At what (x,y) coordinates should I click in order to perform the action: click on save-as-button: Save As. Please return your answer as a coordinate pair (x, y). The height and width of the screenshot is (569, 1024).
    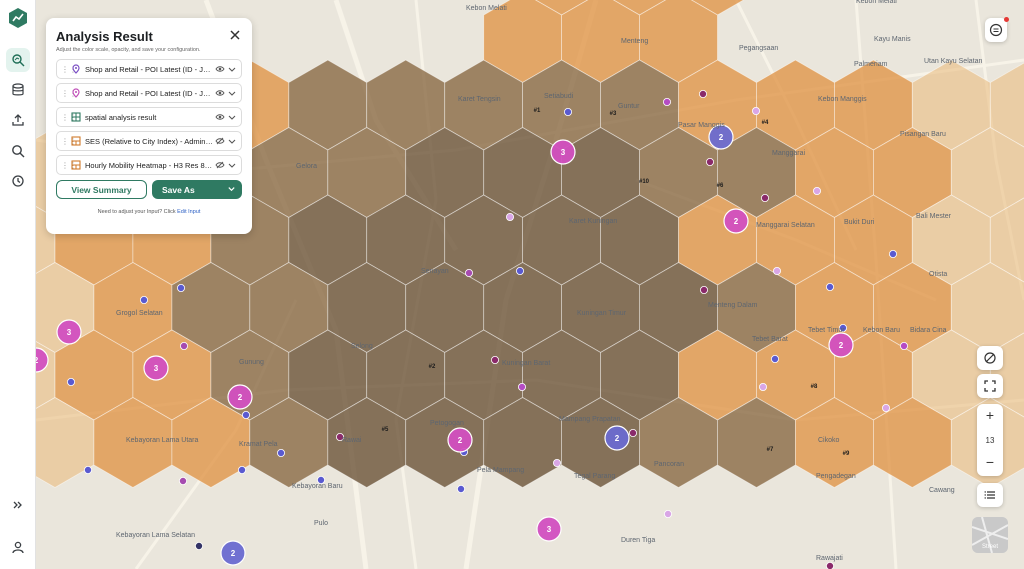
    Looking at the image, I should click on (197, 189).